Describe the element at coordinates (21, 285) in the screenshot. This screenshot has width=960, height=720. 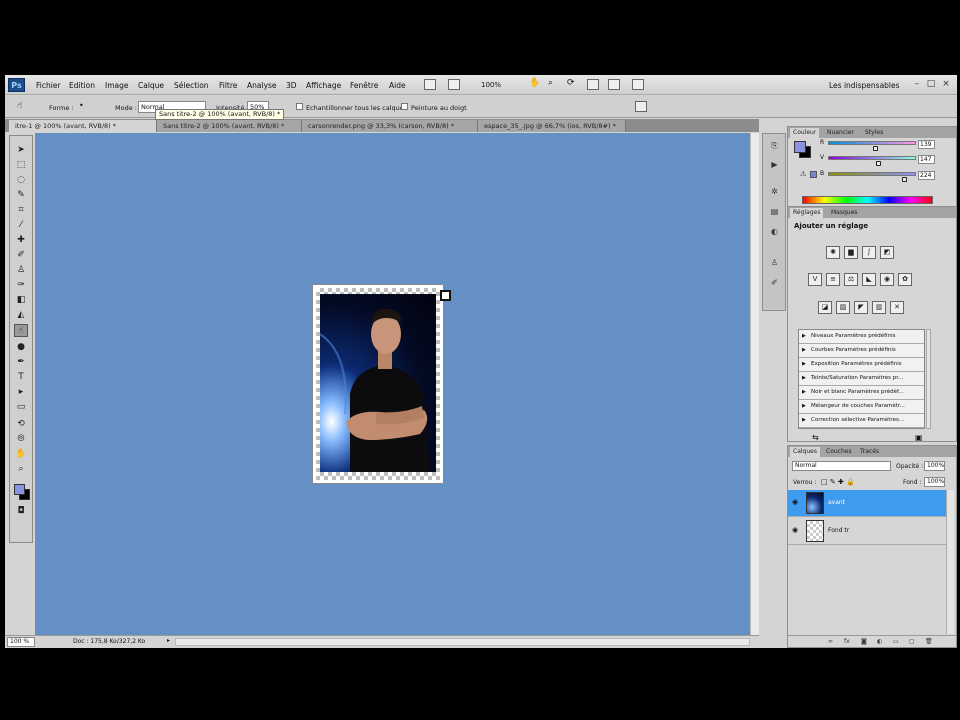
I see `history-brush-tool-icon: ✑` at that location.